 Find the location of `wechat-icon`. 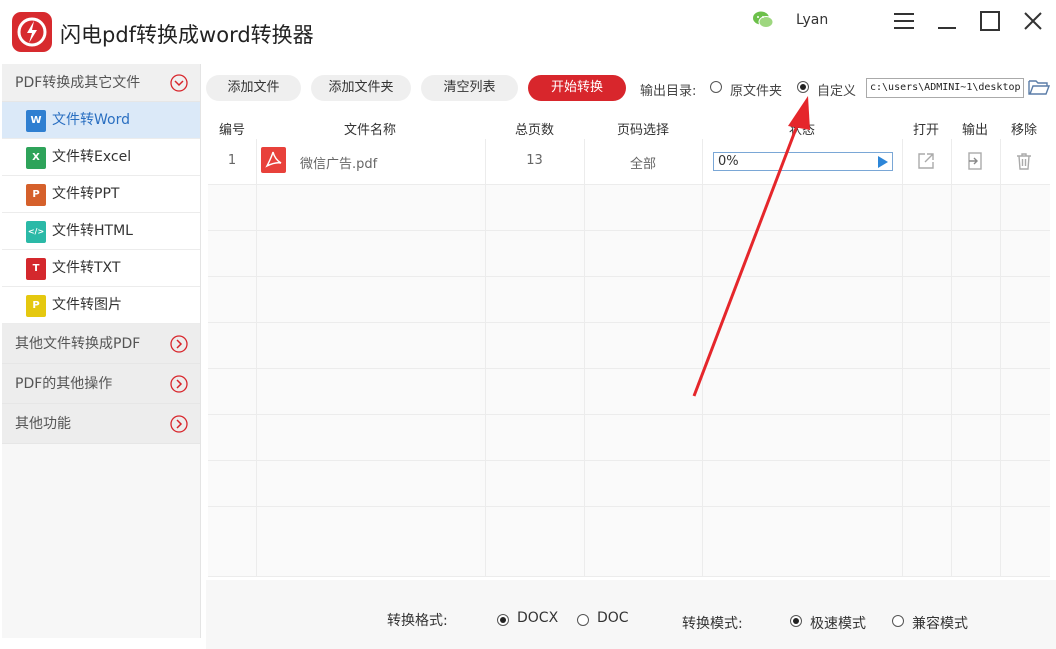

wechat-icon is located at coordinates (763, 20).